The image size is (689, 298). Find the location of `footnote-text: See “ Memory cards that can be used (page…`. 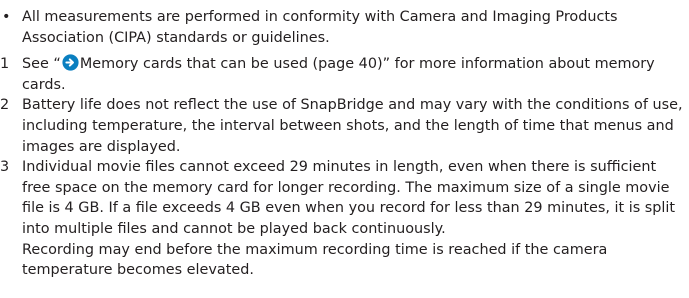

footnote-text: See “ Memory cards that can be used (page… is located at coordinates (355, 74).